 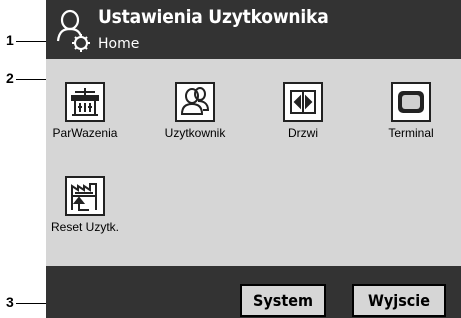 What do you see at coordinates (195, 133) in the screenshot?
I see `tile-label: Uzytkownik` at bounding box center [195, 133].